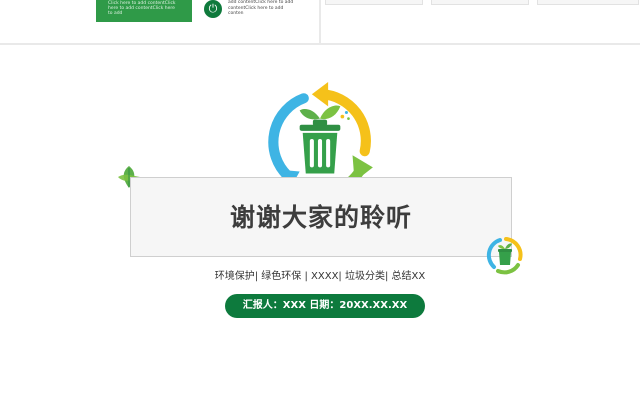 The height and width of the screenshot is (402, 640). Describe the element at coordinates (480, 21) in the screenshot. I see `thumbnail-slide-right` at that location.